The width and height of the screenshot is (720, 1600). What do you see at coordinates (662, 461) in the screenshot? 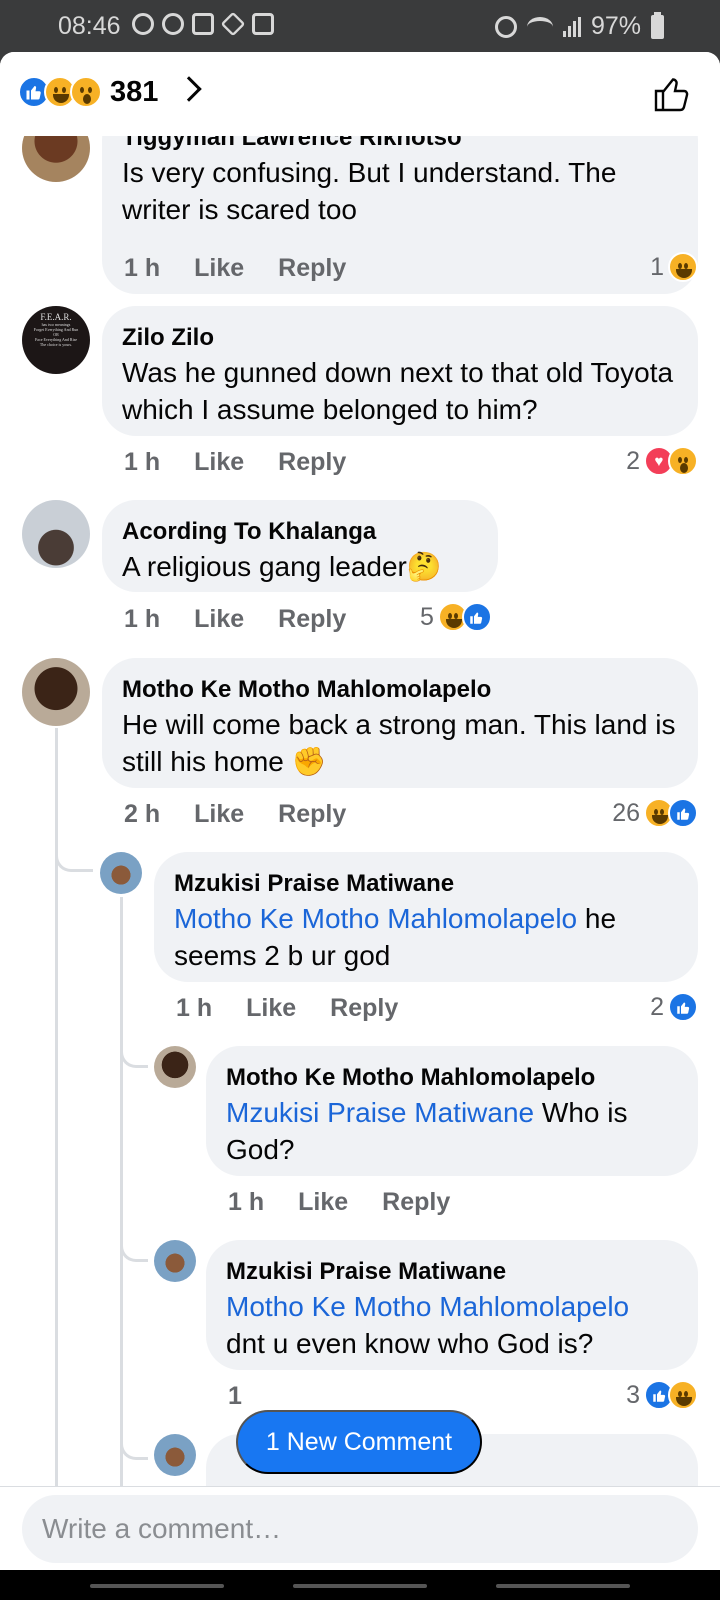
I see `comment-reactions: 2 ♥` at bounding box center [662, 461].